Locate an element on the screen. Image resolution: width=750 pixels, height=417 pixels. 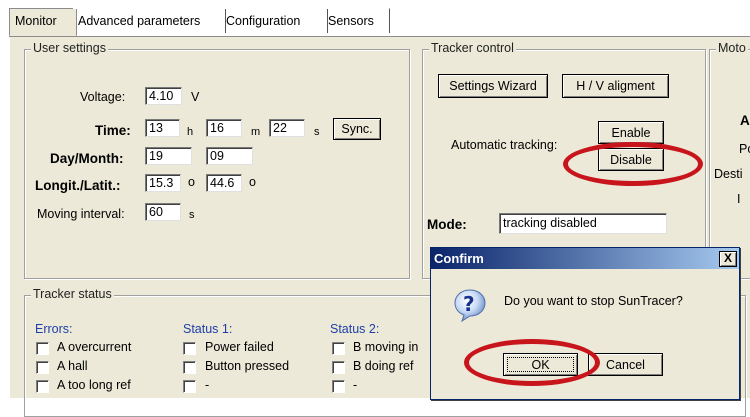
checkbox-b-doing-ref is located at coordinates (338, 367).